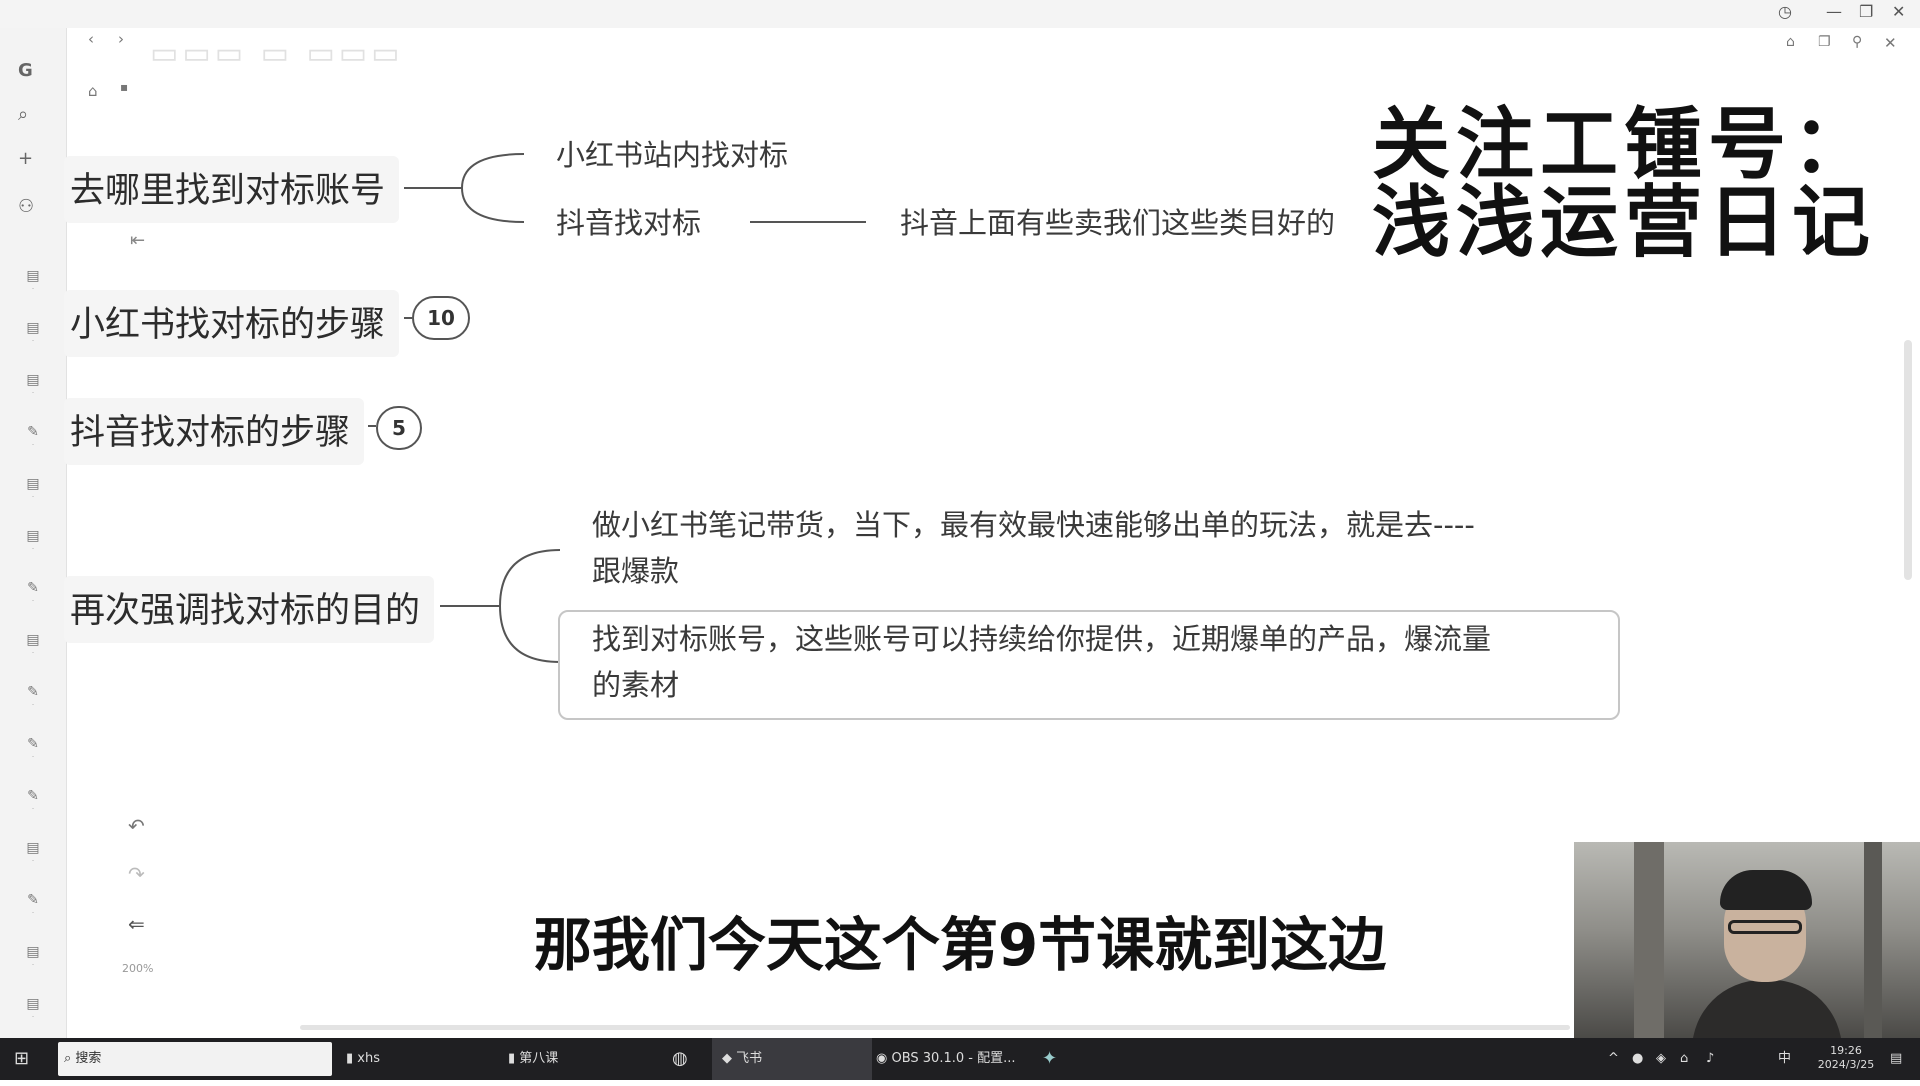 The width and height of the screenshot is (1920, 1086). I want to click on clock-time: 19:26, so click(1846, 1050).